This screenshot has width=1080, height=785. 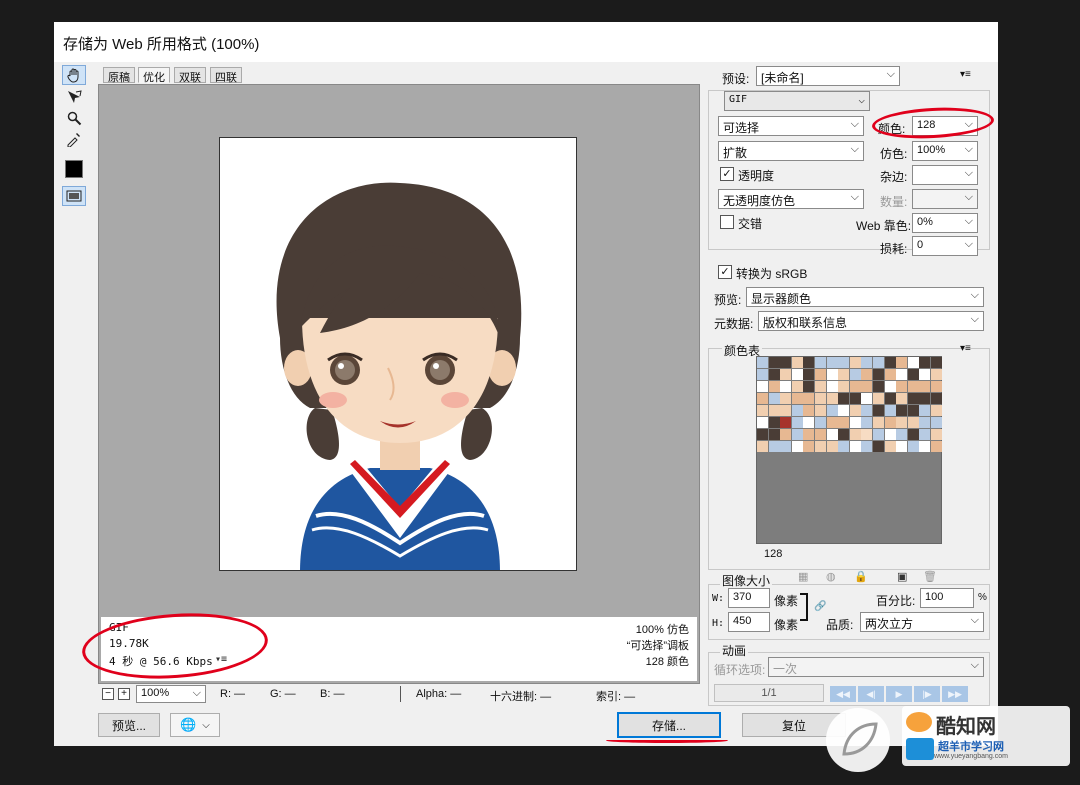 I want to click on preset-select: [未命名] ⌵, so click(x=828, y=76).